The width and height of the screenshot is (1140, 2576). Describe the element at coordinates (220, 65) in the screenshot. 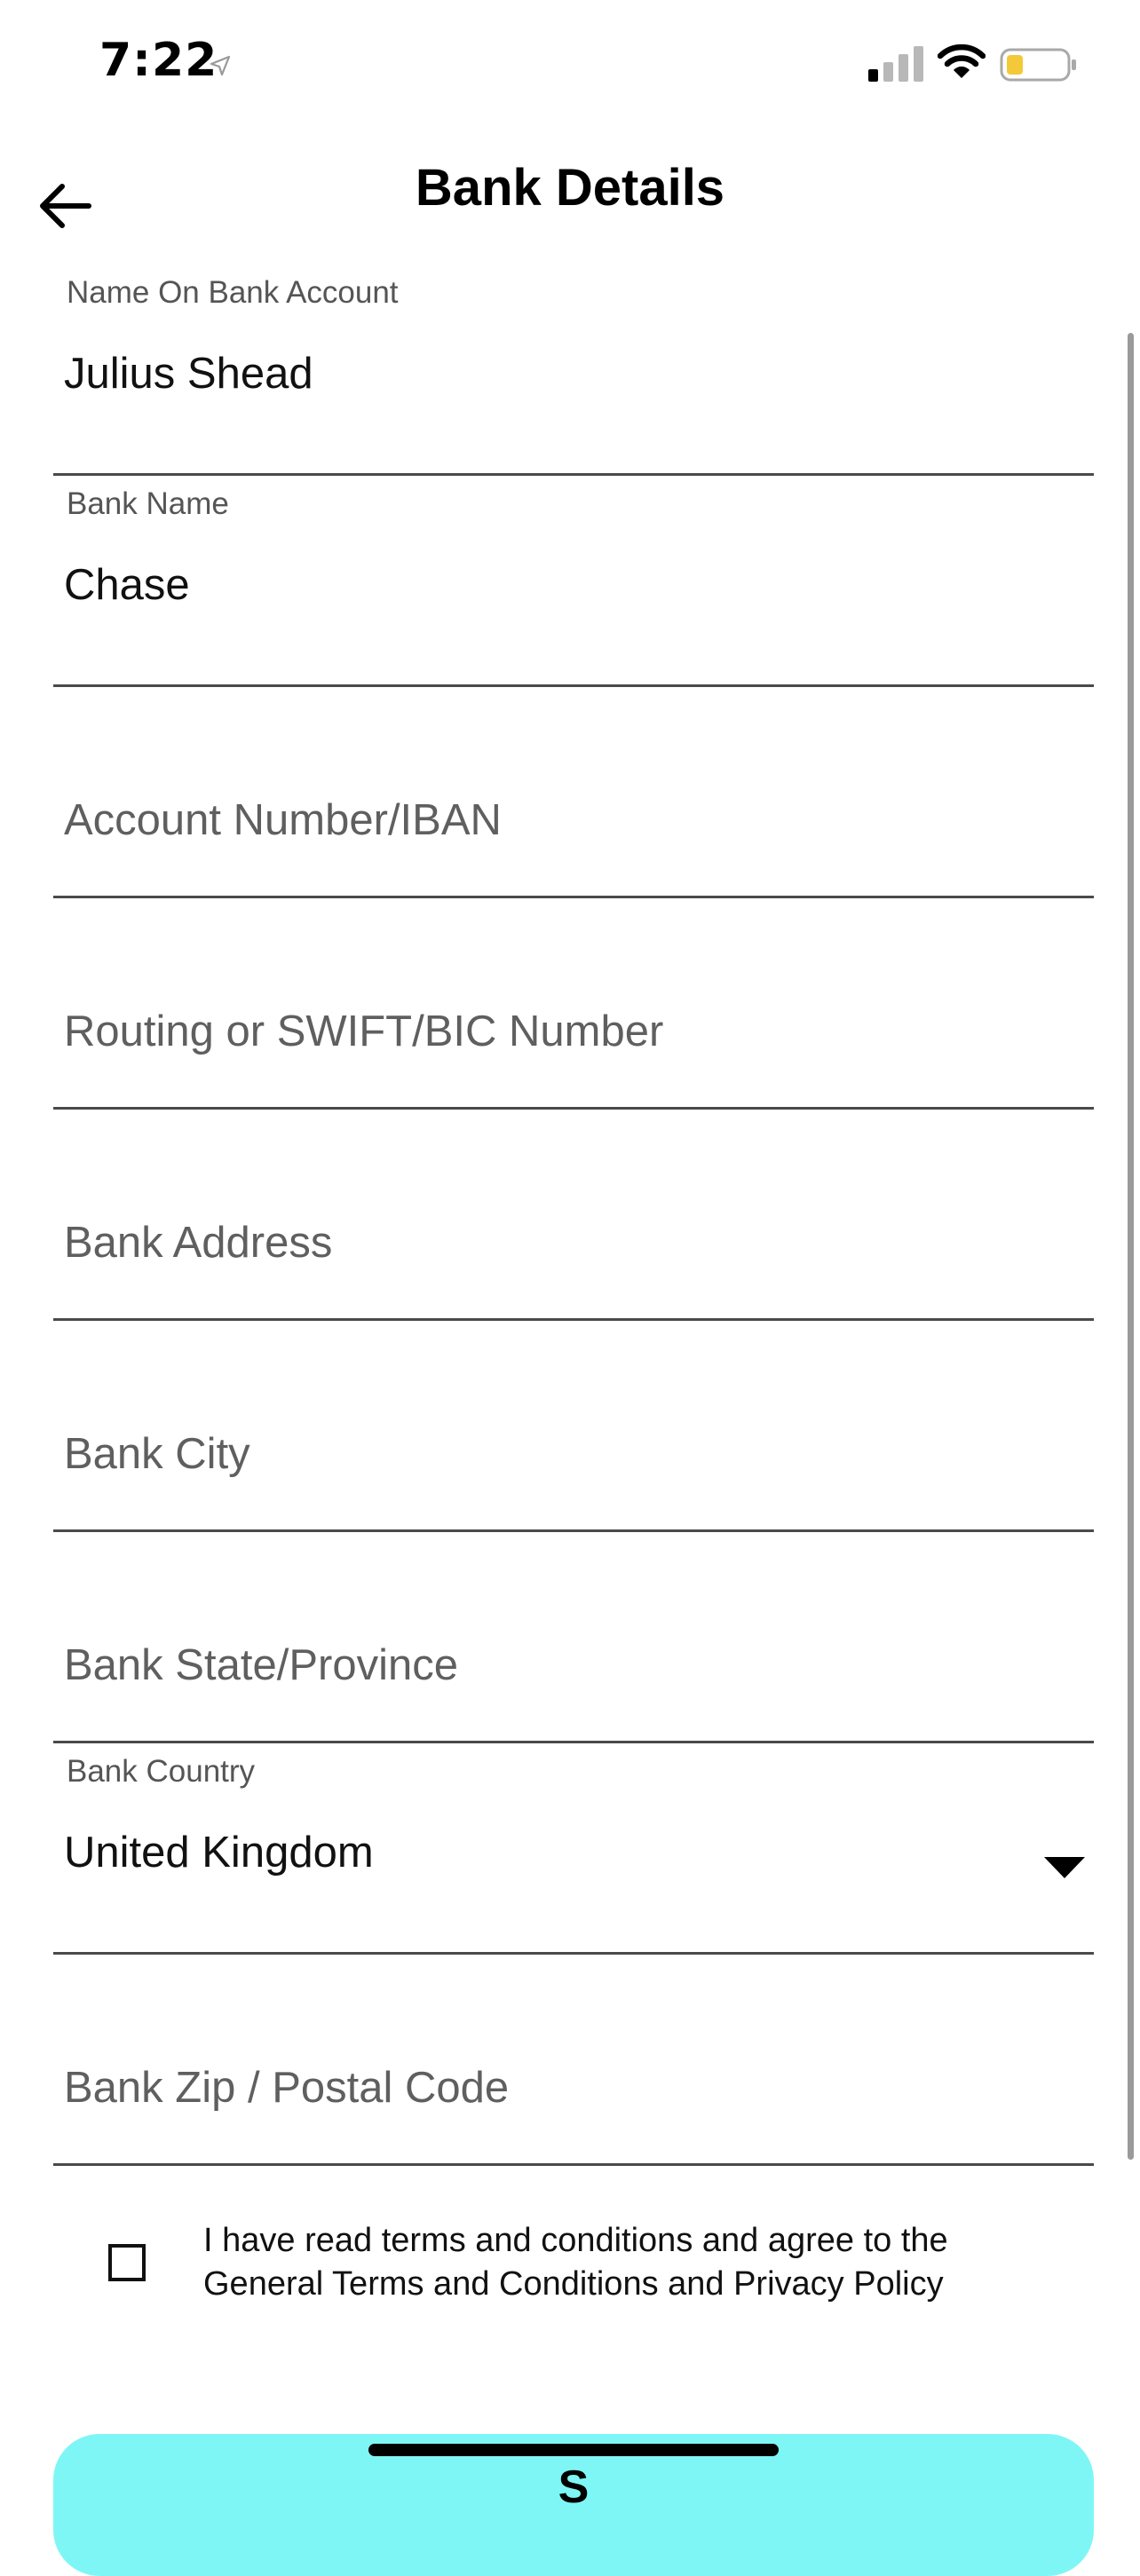

I see `location-arrow-icon` at that location.